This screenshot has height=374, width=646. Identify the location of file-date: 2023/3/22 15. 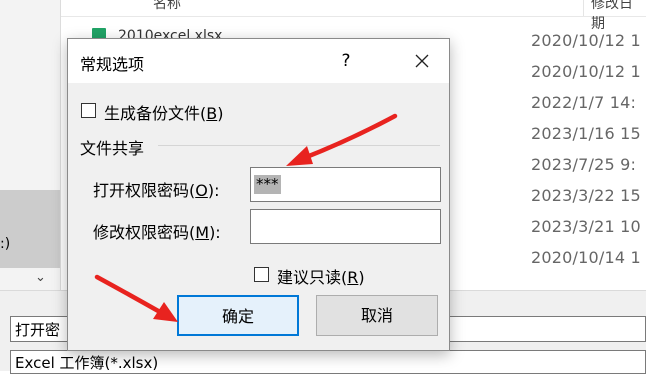
(586, 195).